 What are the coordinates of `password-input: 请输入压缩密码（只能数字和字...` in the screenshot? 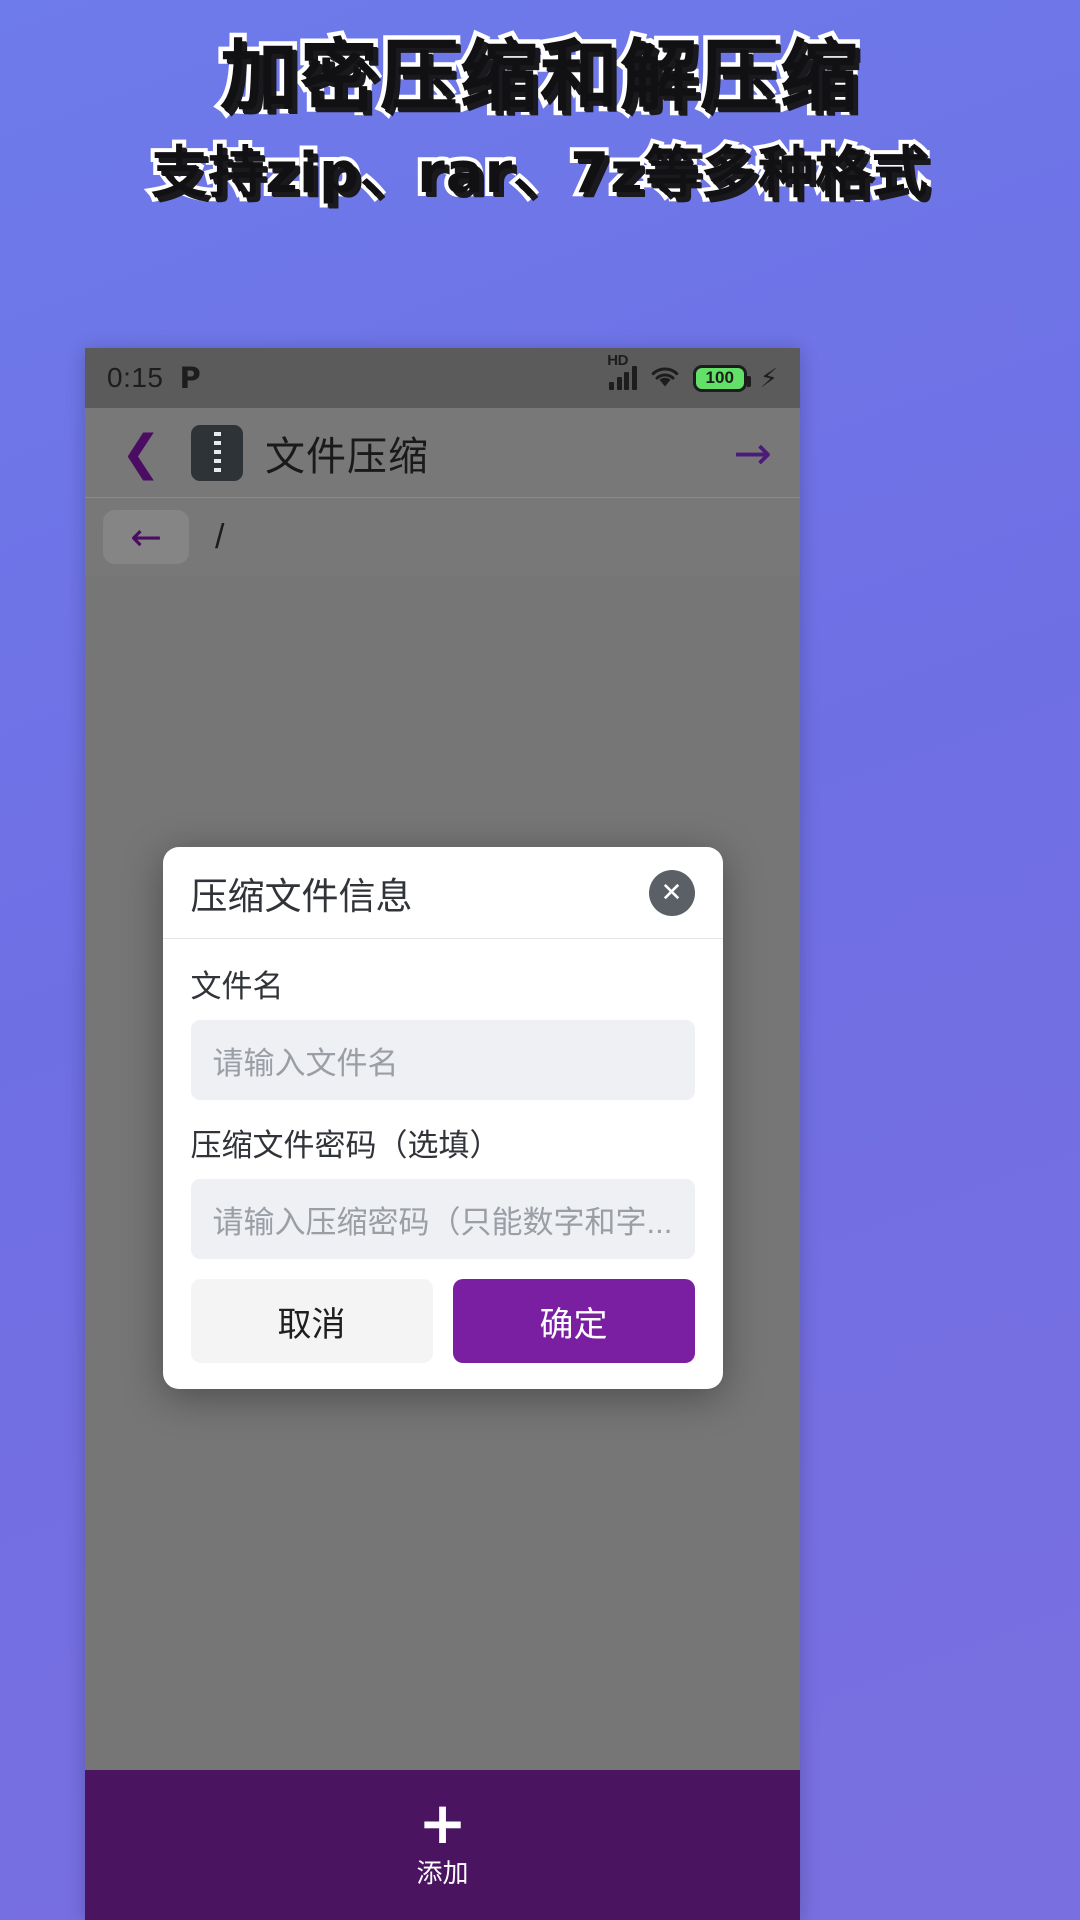 It's located at (442, 1219).